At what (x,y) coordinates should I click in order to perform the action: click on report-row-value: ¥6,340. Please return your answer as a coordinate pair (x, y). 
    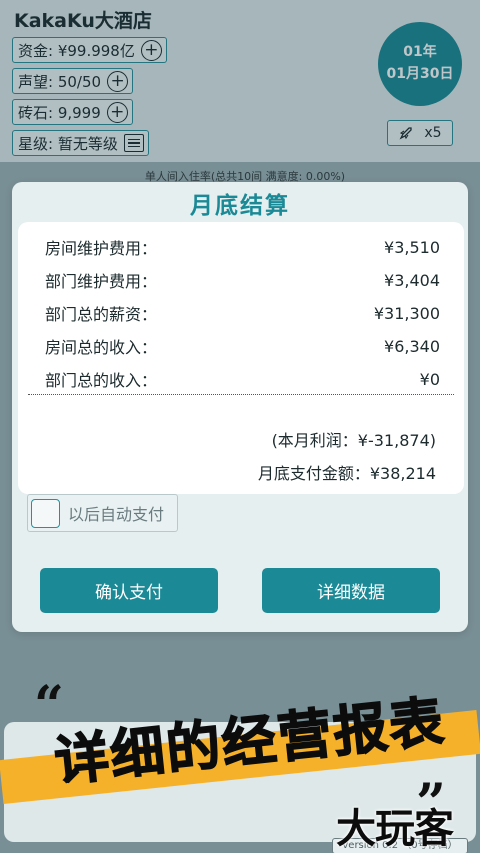
    Looking at the image, I should click on (412, 346).